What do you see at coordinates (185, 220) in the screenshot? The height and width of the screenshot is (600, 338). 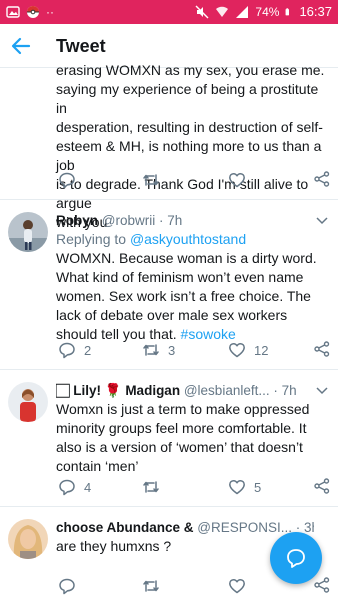 I see `tweet-header: Robyn @robwrii · 7h` at bounding box center [185, 220].